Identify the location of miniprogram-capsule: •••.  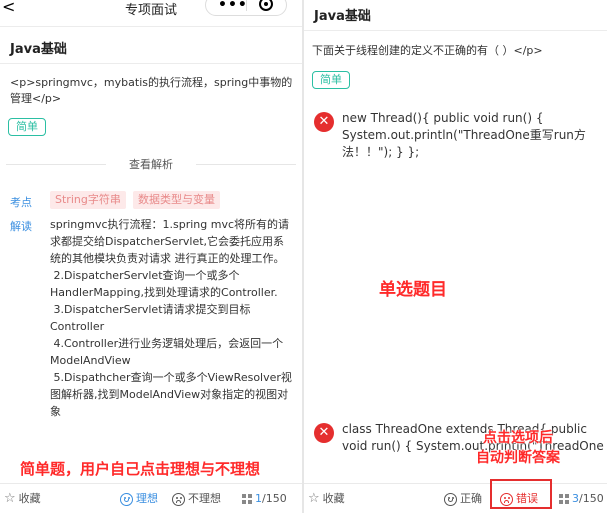
(246, 8).